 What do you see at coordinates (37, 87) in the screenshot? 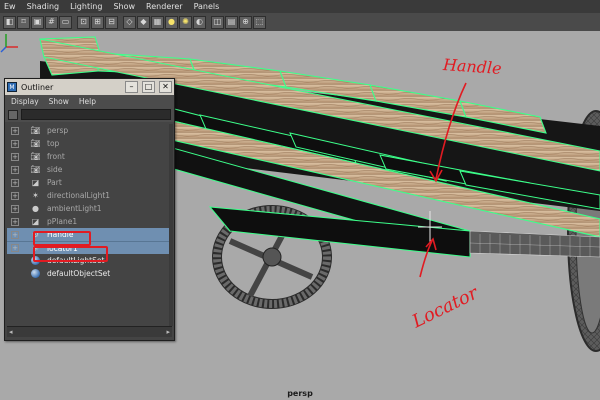
I see `outliner-title: Outliner` at bounding box center [37, 87].